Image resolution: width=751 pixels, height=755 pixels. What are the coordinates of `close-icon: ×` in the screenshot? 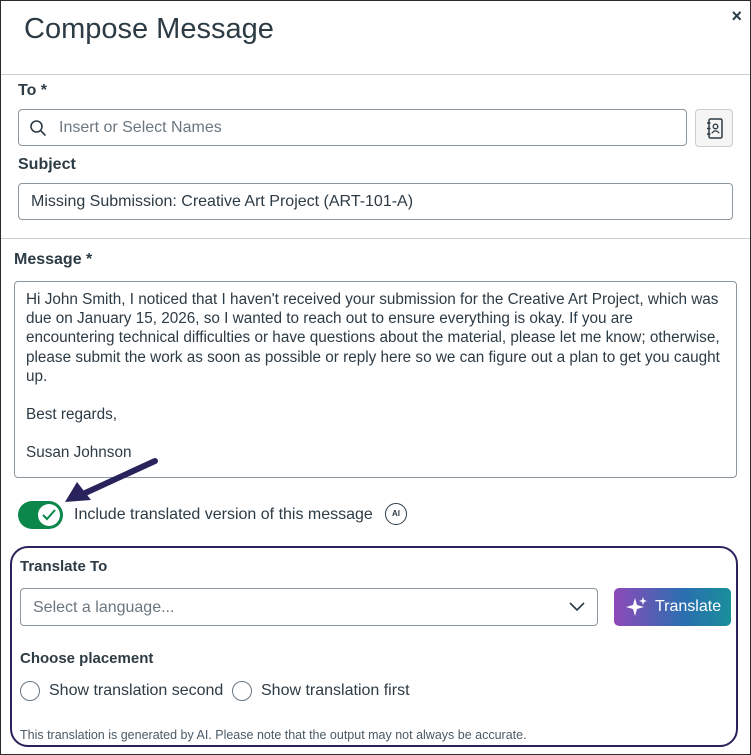 It's located at (736, 16).